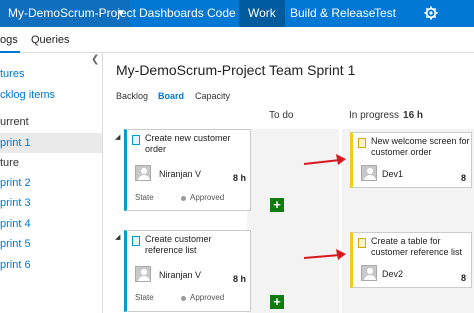  I want to click on project-selector: My-DemoScrum-Project ▼, so click(68, 13).